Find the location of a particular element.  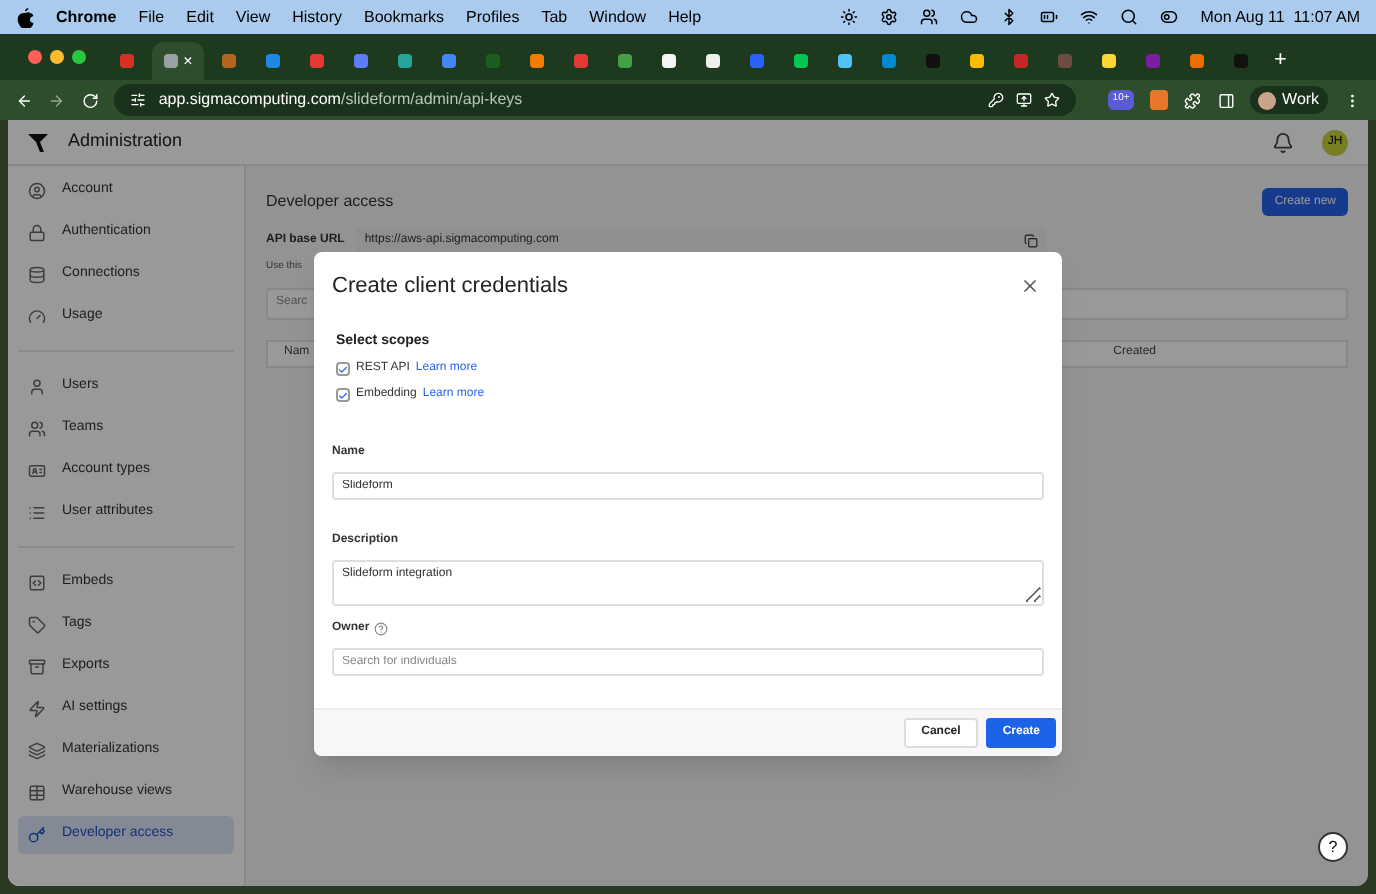

wifi-icon is located at coordinates (1089, 17).